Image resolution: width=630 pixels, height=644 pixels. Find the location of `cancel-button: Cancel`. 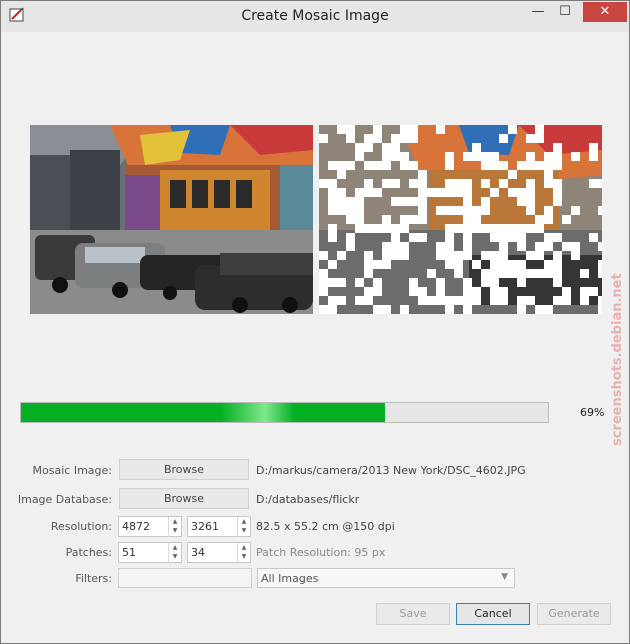

cancel-button: Cancel is located at coordinates (493, 614).